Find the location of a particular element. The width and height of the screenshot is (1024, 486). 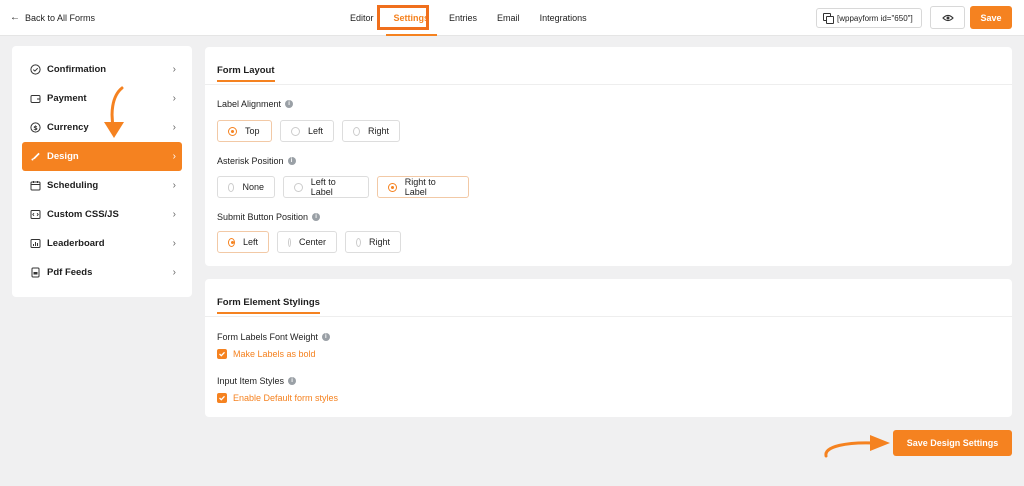

save-design-settings-button: Save Design Settings is located at coordinates (952, 443).